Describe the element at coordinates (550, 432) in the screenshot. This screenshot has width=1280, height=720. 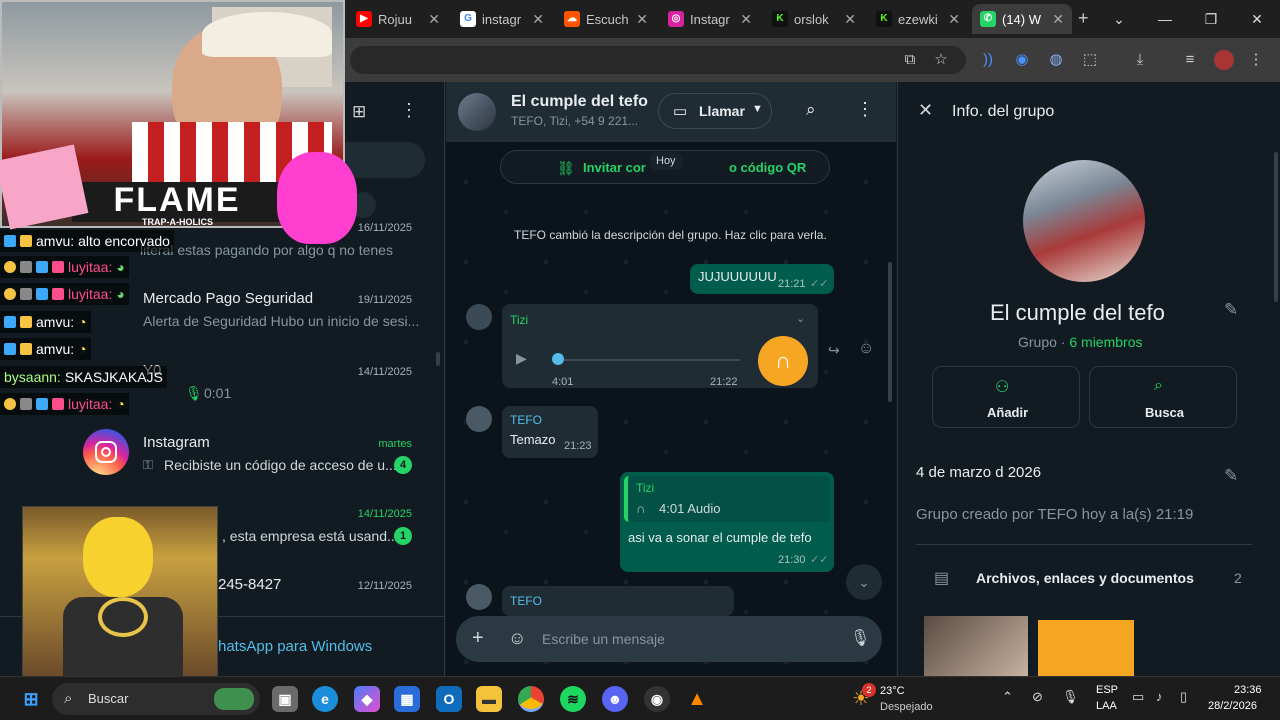
I see `message-bubble: TEFO Temazo 21:23` at that location.